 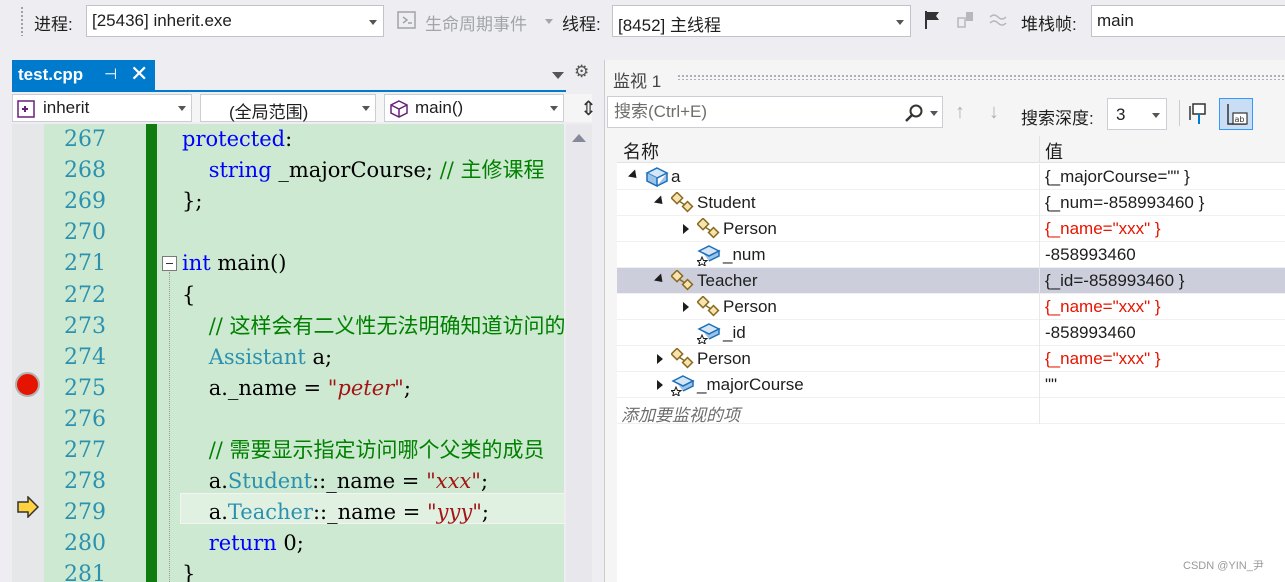 I want to click on pin-to-source-icon, so click(x=1200, y=114).